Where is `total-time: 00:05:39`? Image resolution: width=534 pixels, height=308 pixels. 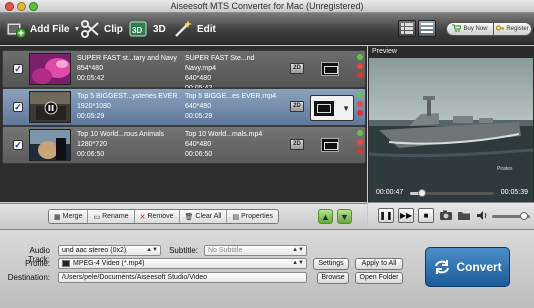
total-time: 00:05:39 is located at coordinates (514, 192).